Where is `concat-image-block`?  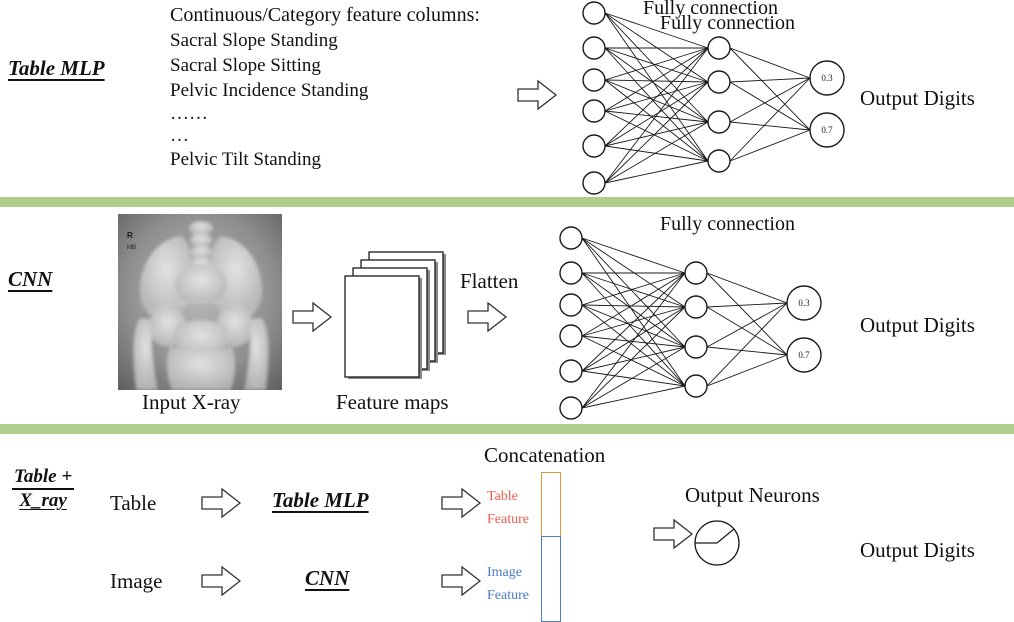 concat-image-block is located at coordinates (551, 579).